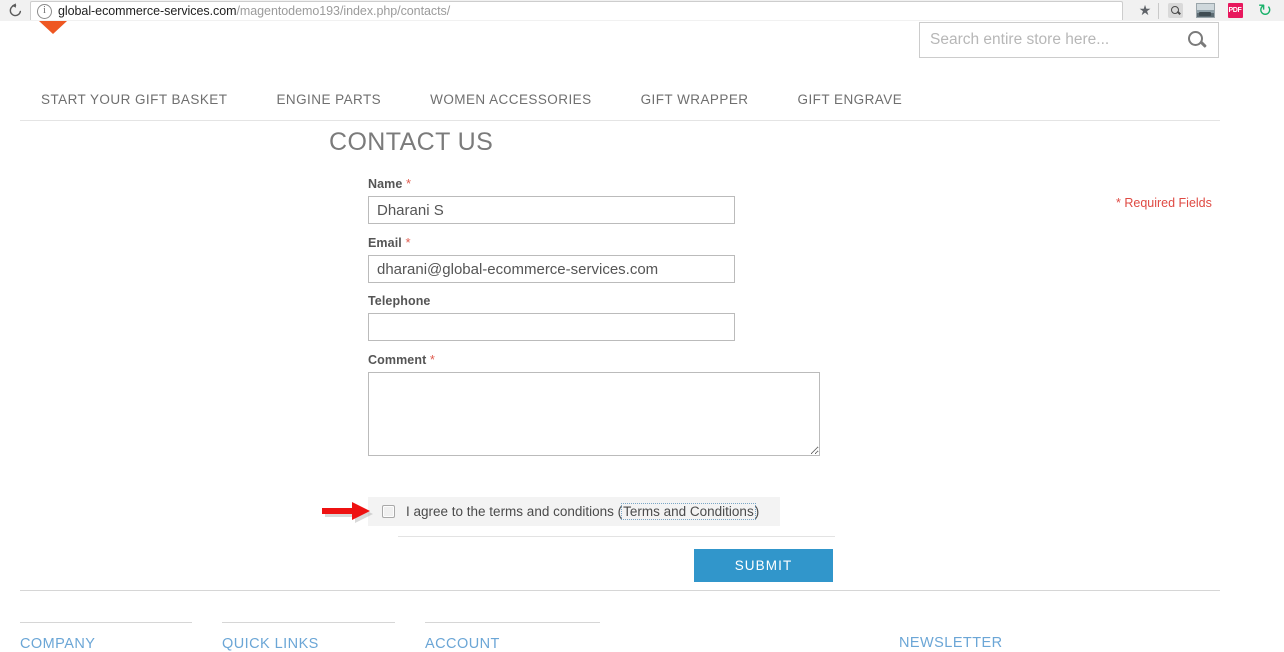  Describe the element at coordinates (628, 359) in the screenshot. I see `comment-label: Comment *` at that location.